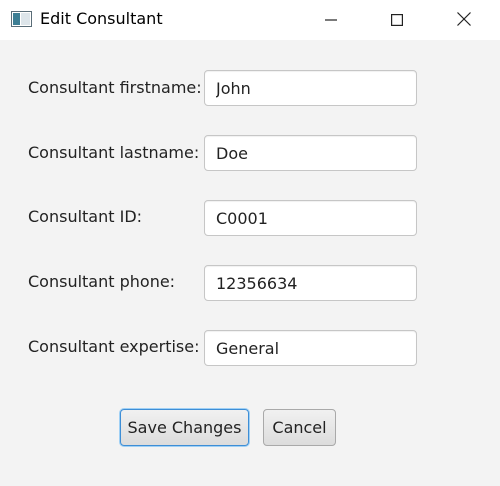 The width and height of the screenshot is (500, 486). I want to click on expertise-label: Consultant expertise:, so click(114, 346).